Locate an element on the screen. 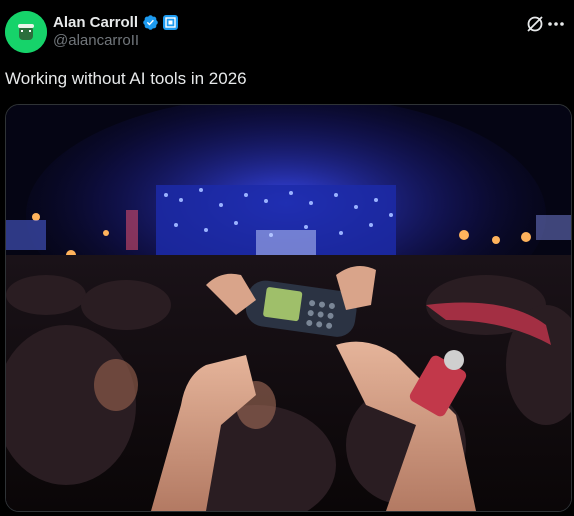 This screenshot has height=516, width=574. avatar is located at coordinates (26, 32).